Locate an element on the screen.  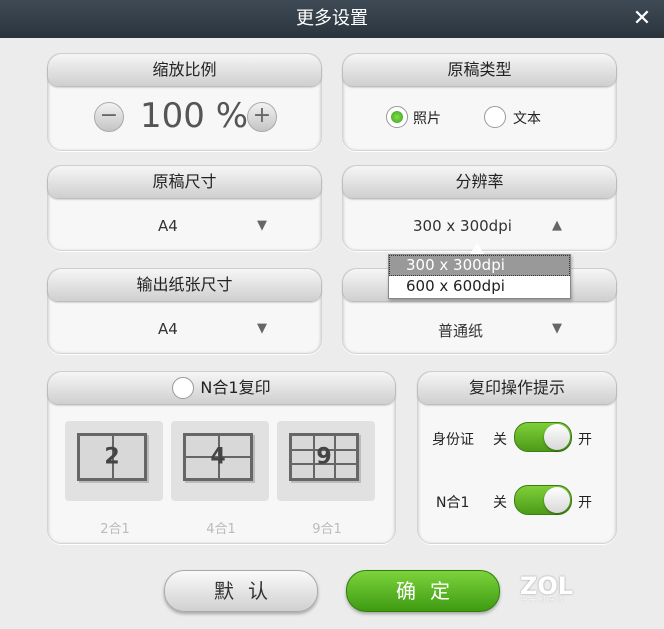
tile-number: 9 is located at coordinates (324, 457).